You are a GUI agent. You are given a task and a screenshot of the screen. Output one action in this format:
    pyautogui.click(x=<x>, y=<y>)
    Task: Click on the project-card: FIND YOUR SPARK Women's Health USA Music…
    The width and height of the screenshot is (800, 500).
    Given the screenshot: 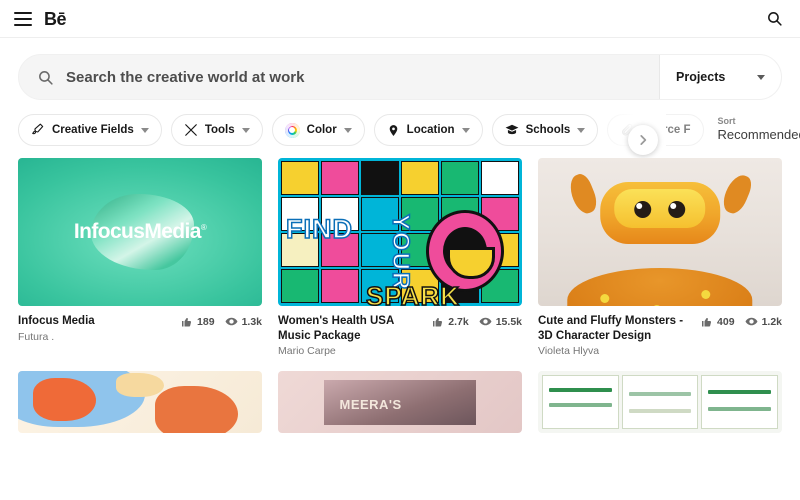 What is the action you would take?
    pyautogui.click(x=400, y=257)
    